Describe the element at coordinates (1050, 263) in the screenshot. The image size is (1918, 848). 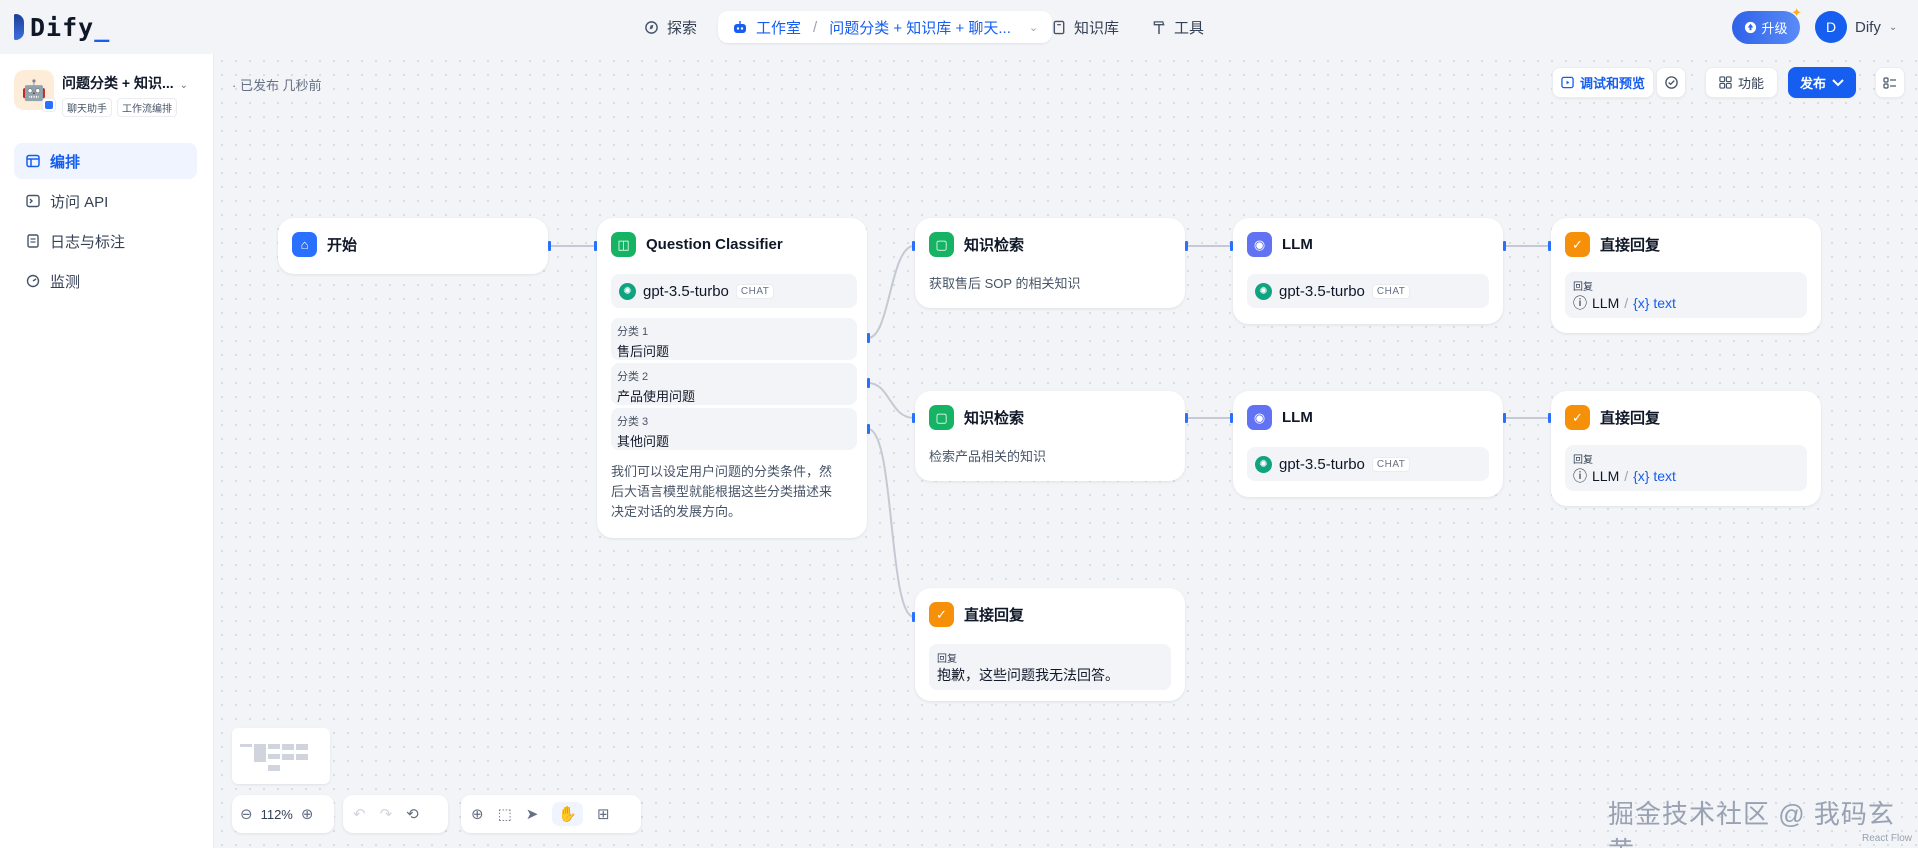
I see `knowledge-retrieval-node: ▢ 知识检索 获取售后 SOP 的相关知识` at that location.